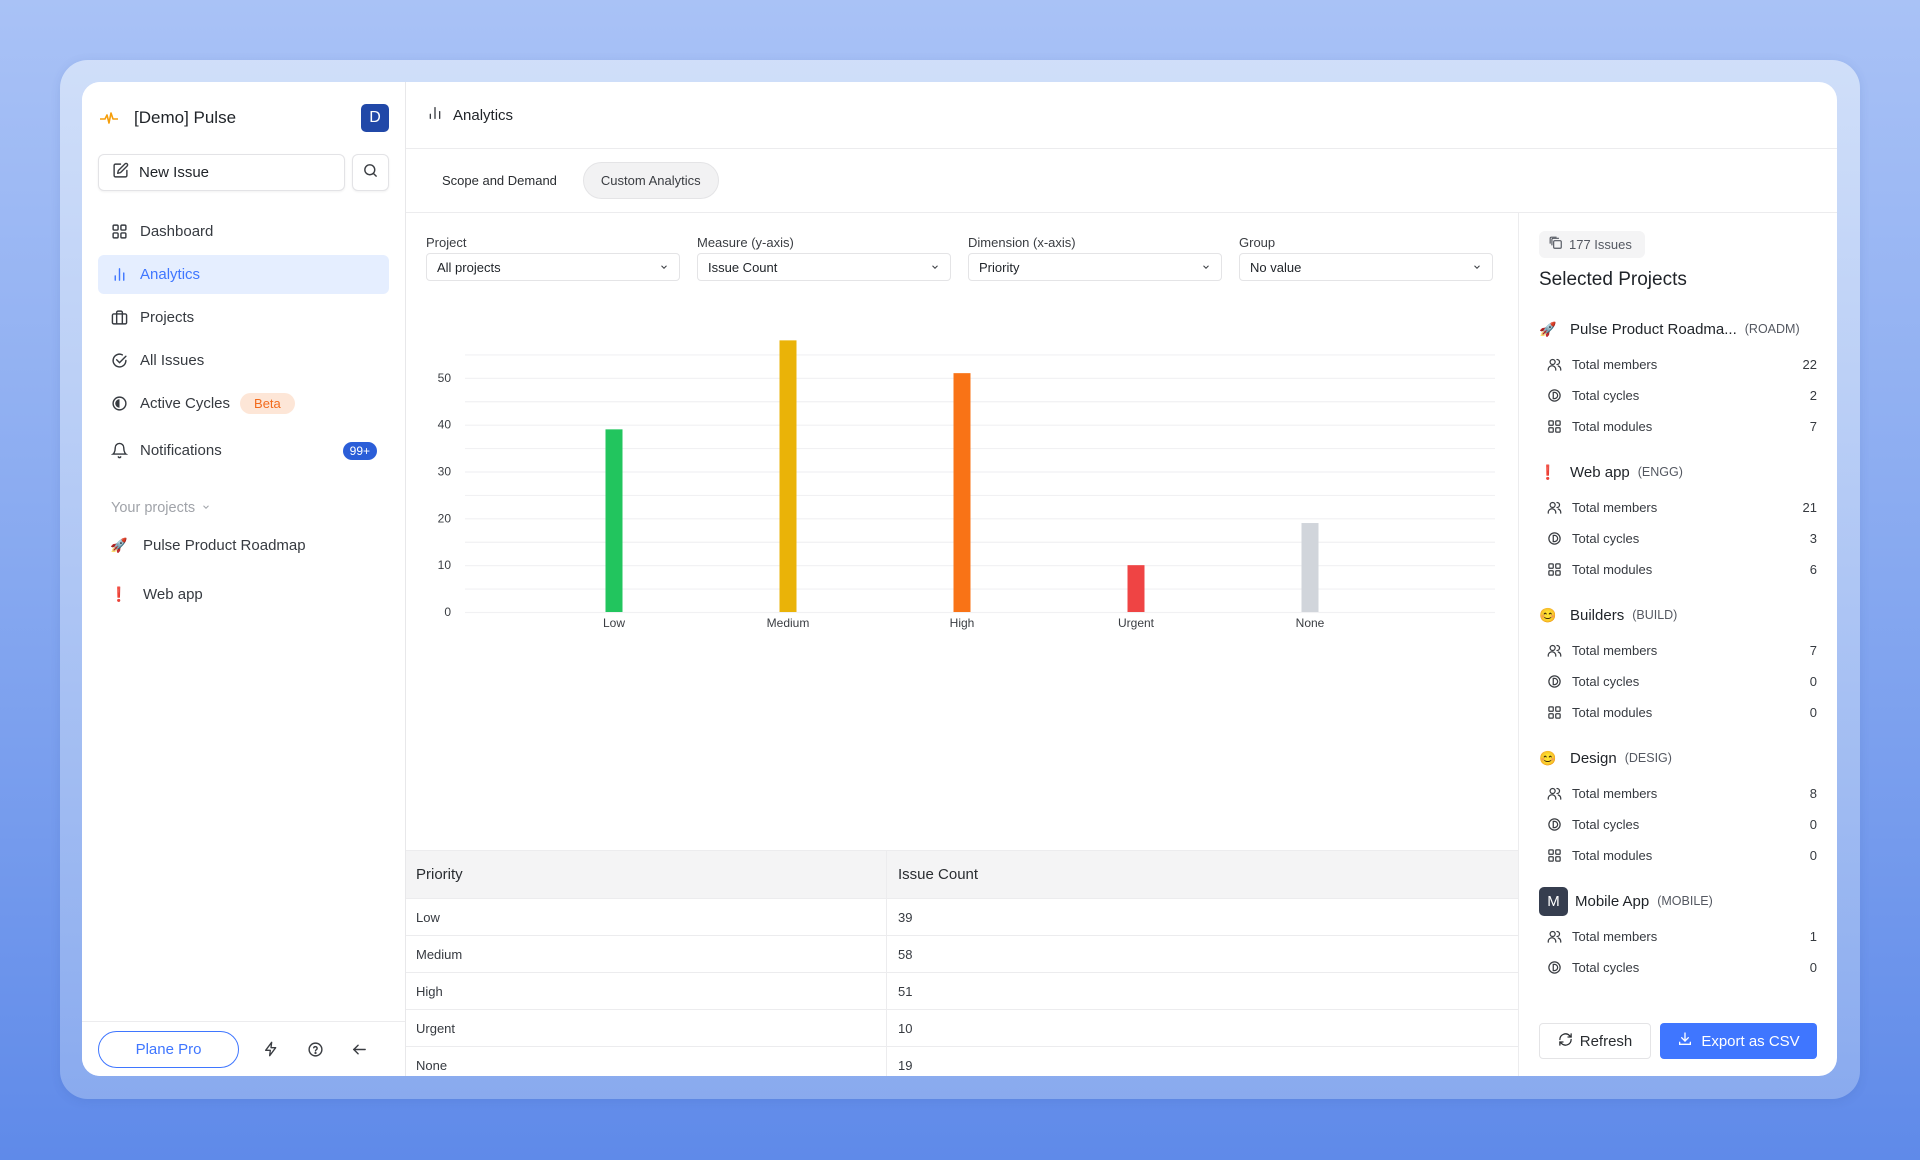 This screenshot has height=1160, width=1920. What do you see at coordinates (1565, 1041) in the screenshot?
I see `refresh-icon` at bounding box center [1565, 1041].